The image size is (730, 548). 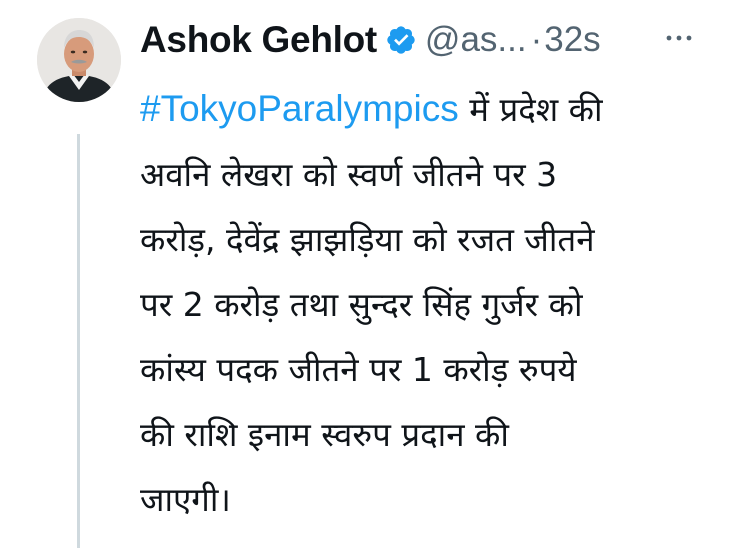 I want to click on tweet-text-segment: में प्रदेश की, so click(x=530, y=109).